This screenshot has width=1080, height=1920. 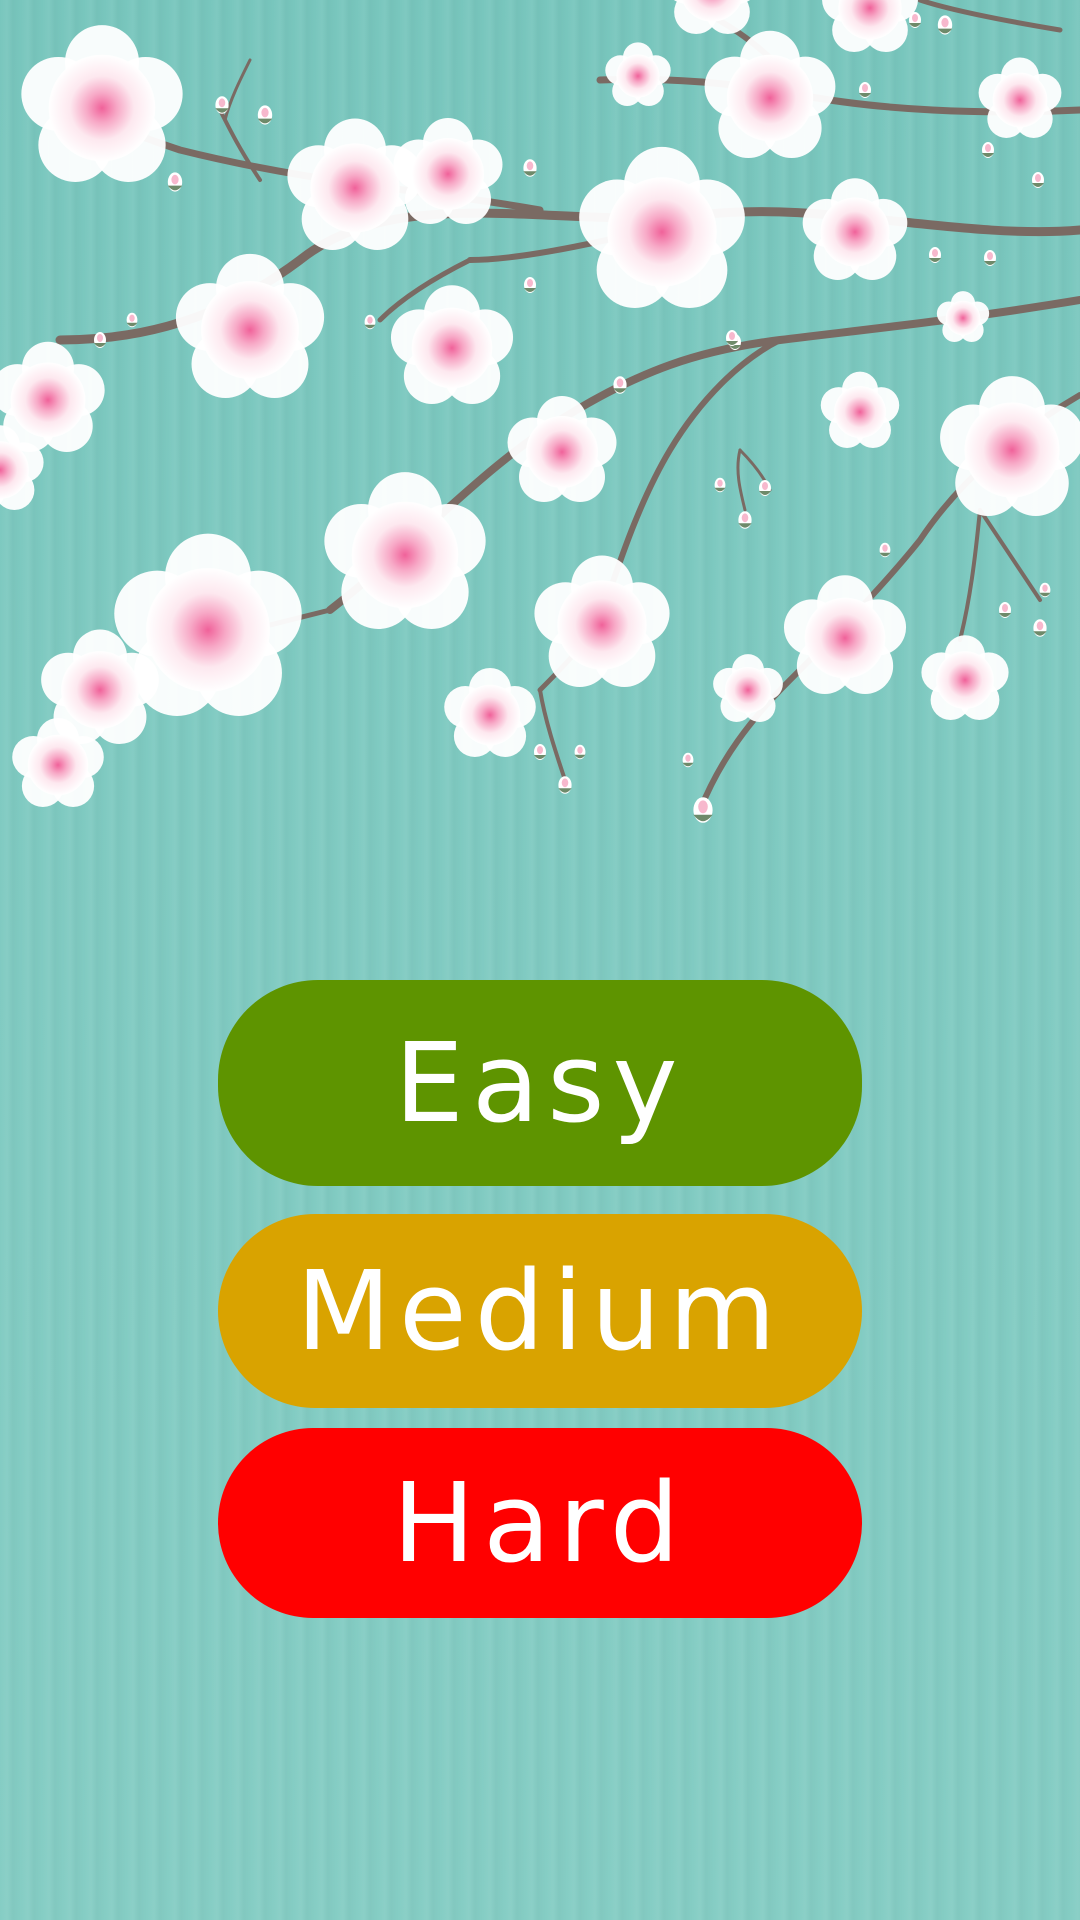 What do you see at coordinates (540, 1083) in the screenshot?
I see `easy-button: Easy` at bounding box center [540, 1083].